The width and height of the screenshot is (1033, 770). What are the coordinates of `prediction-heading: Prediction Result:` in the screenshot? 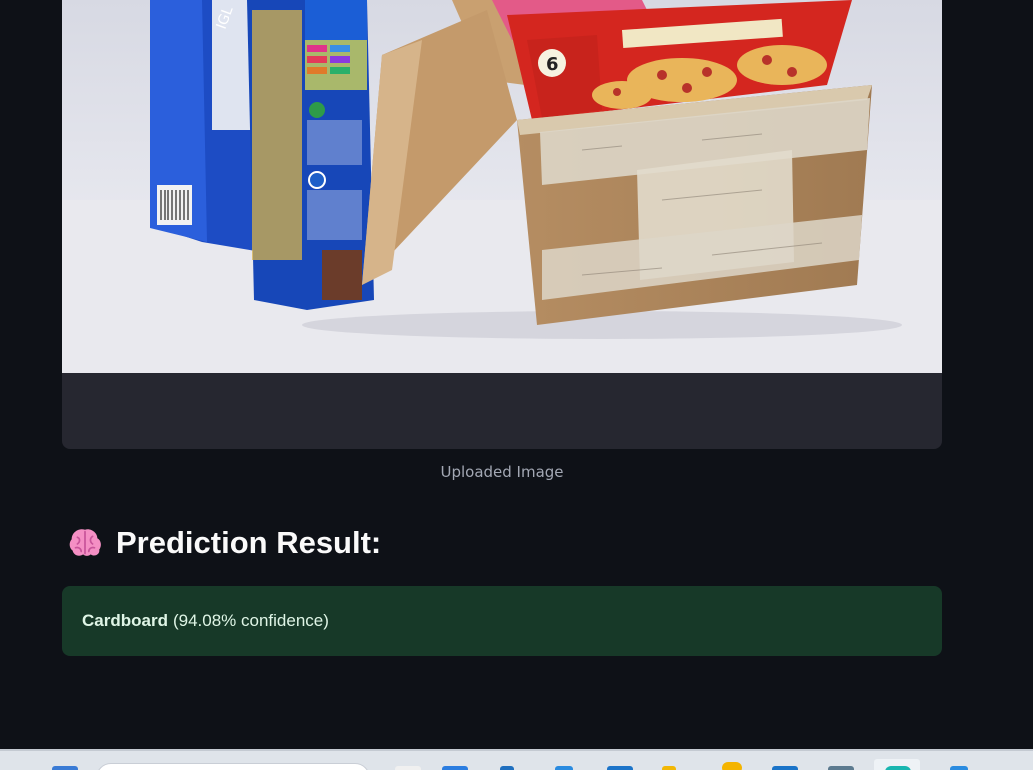 It's located at (223, 543).